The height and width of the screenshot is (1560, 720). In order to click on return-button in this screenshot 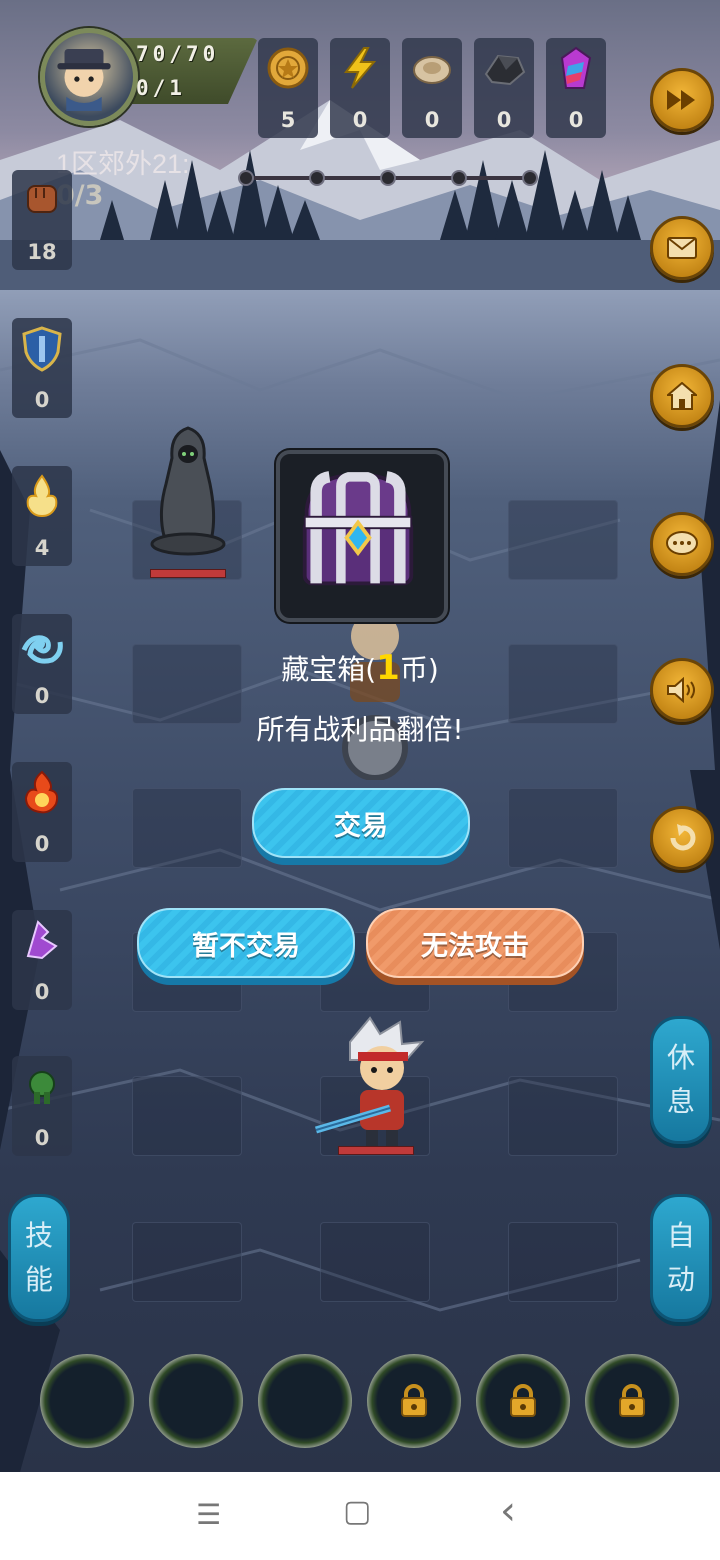, I will do `click(682, 838)`.